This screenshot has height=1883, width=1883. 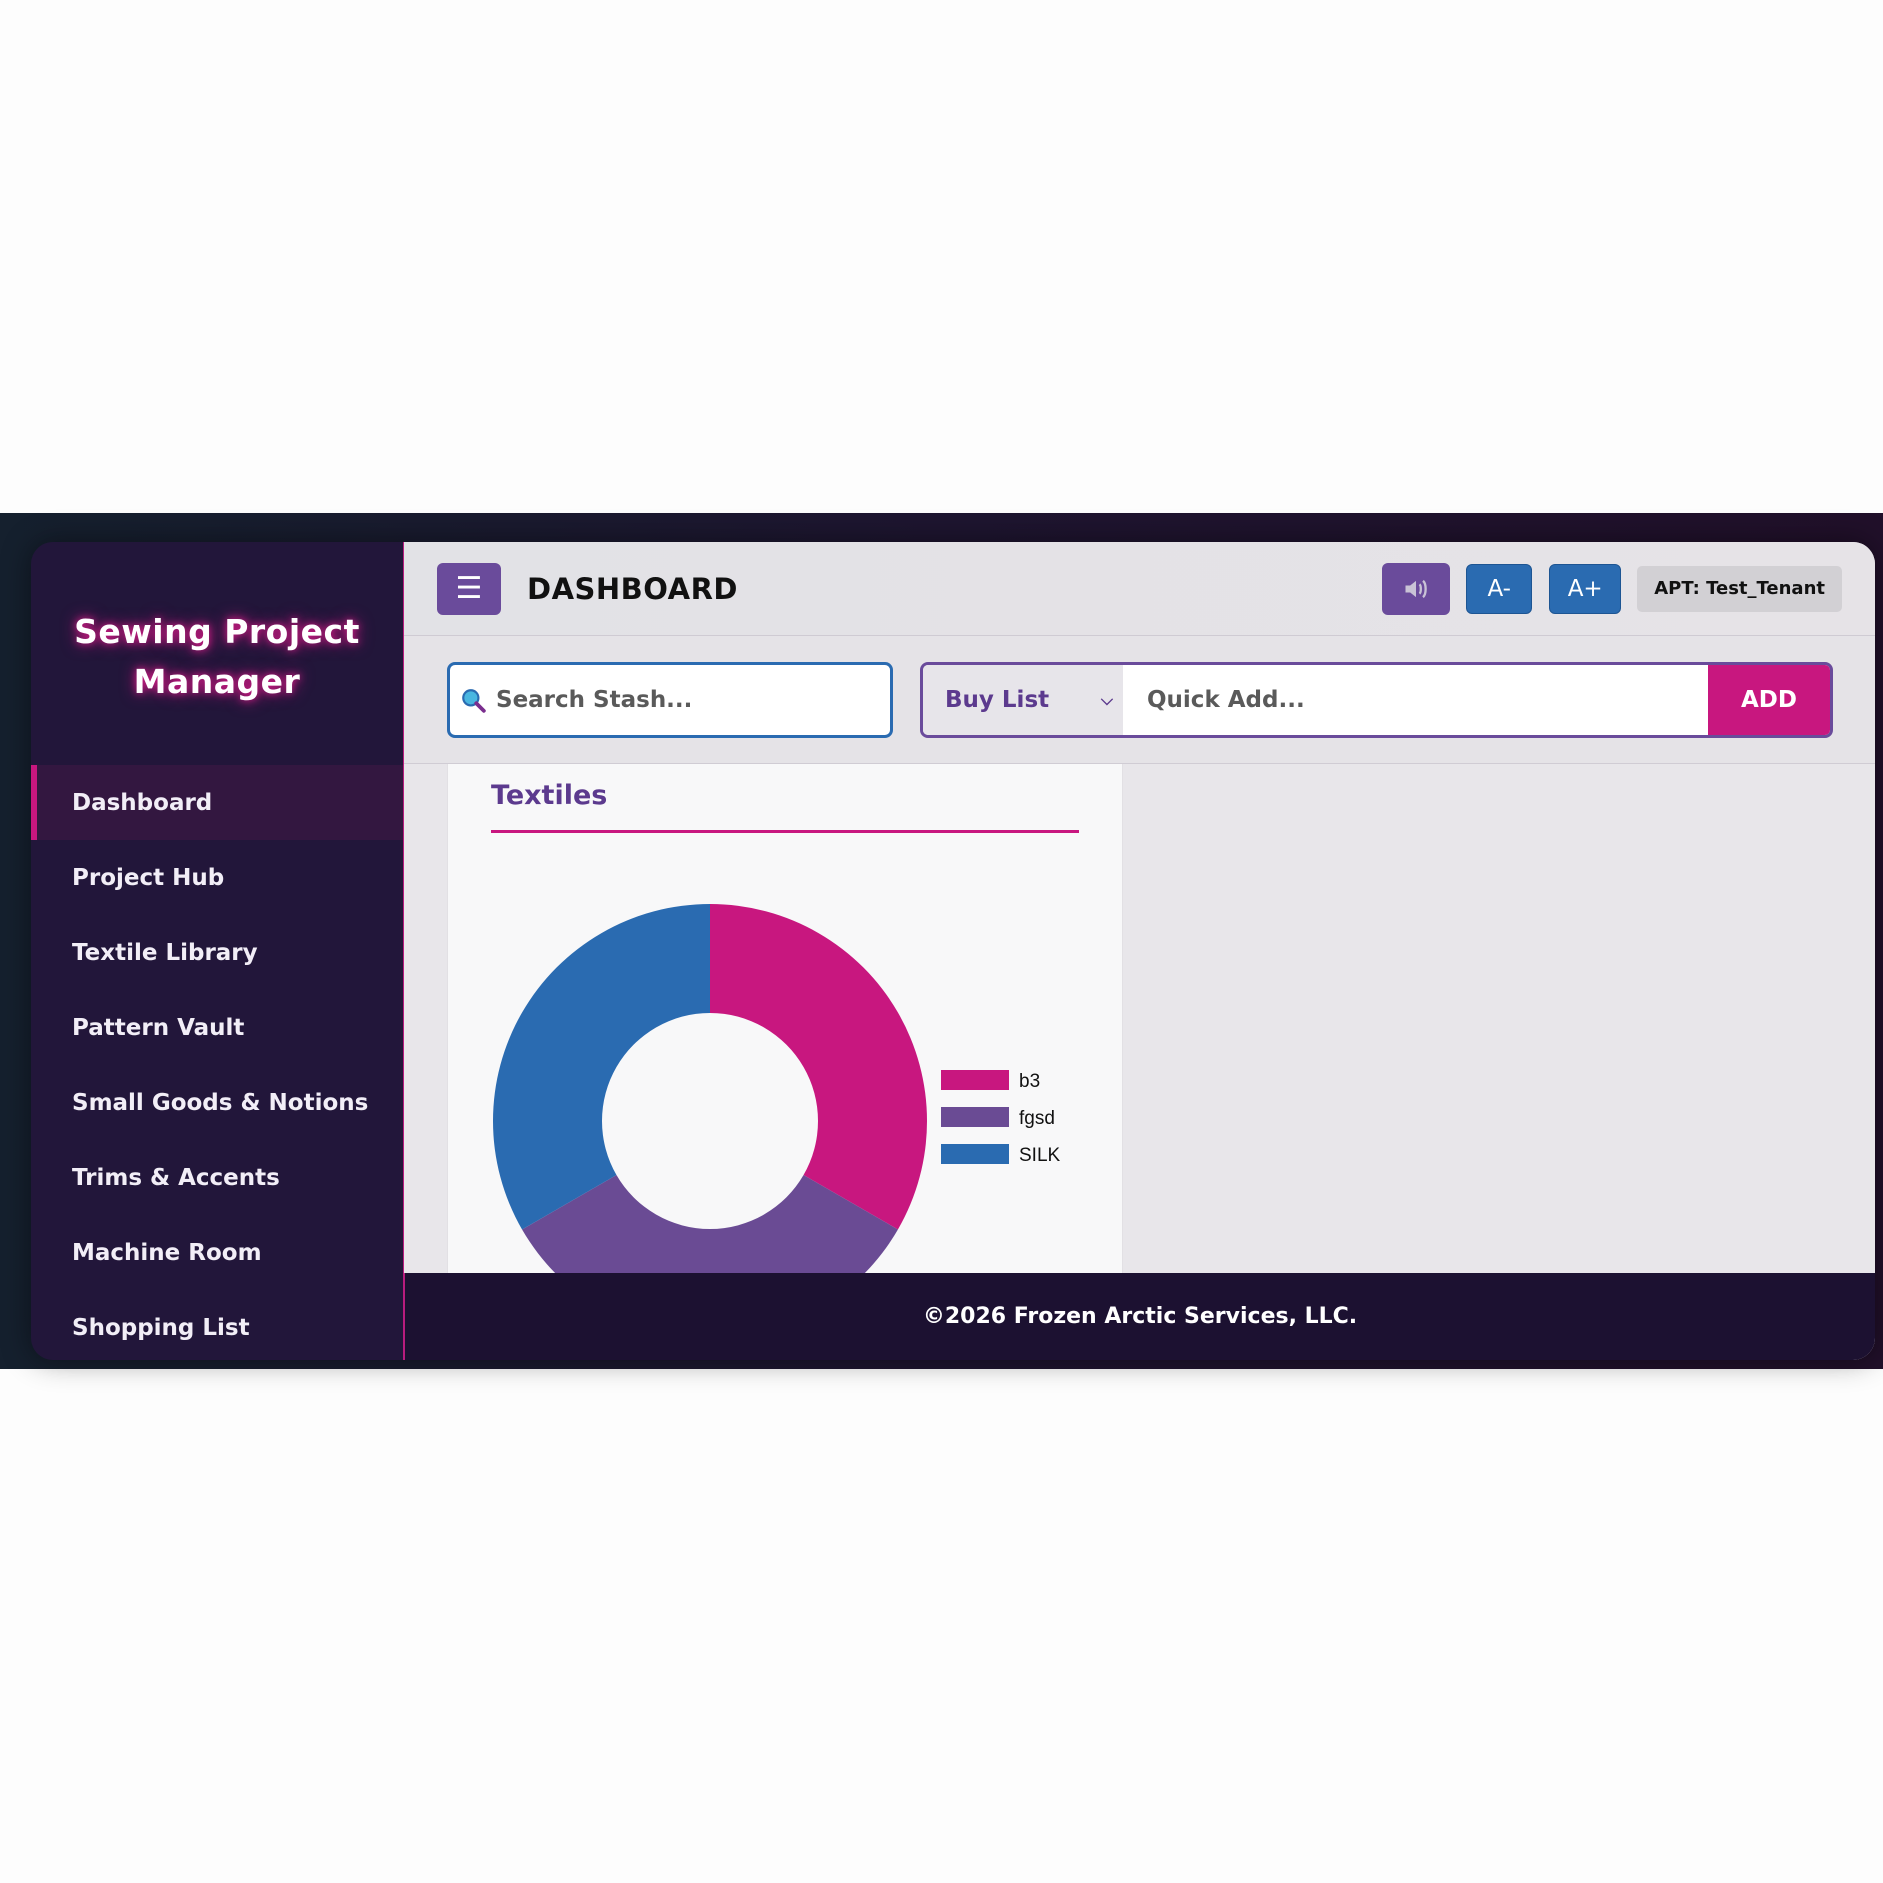 What do you see at coordinates (975, 1154) in the screenshot?
I see `legend-swatch-silk` at bounding box center [975, 1154].